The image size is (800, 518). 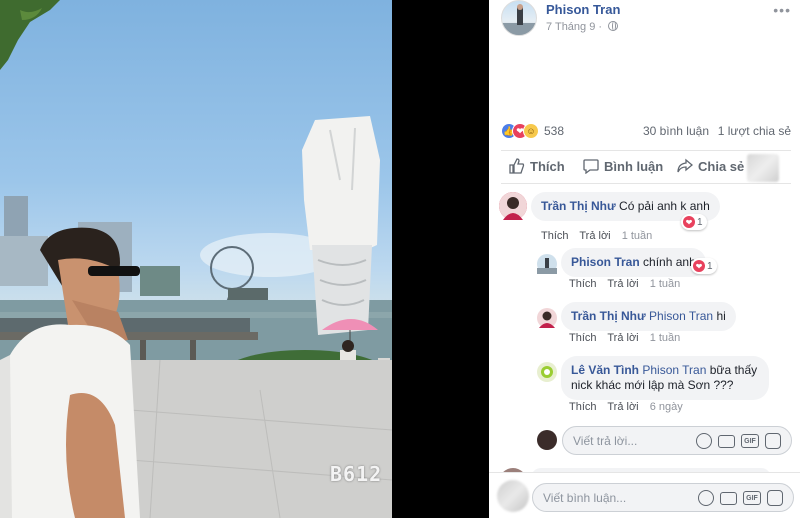 I want to click on reply-author: Trần Thị Như, so click(x=608, y=316).